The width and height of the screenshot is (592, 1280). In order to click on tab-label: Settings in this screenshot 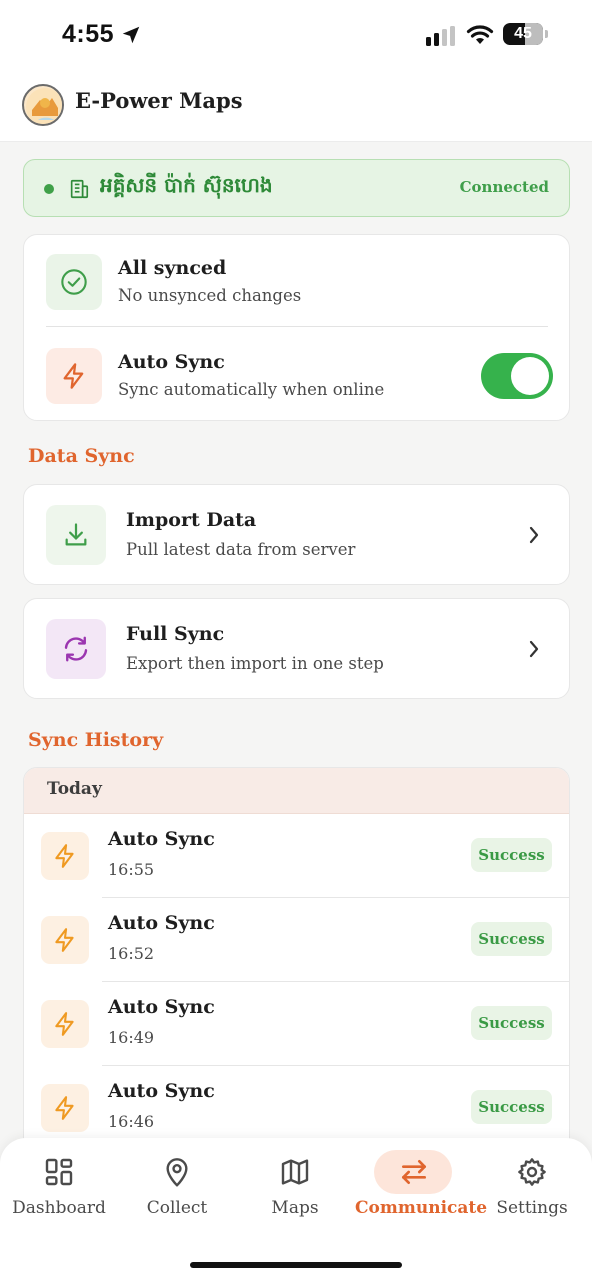, I will do `click(532, 1208)`.